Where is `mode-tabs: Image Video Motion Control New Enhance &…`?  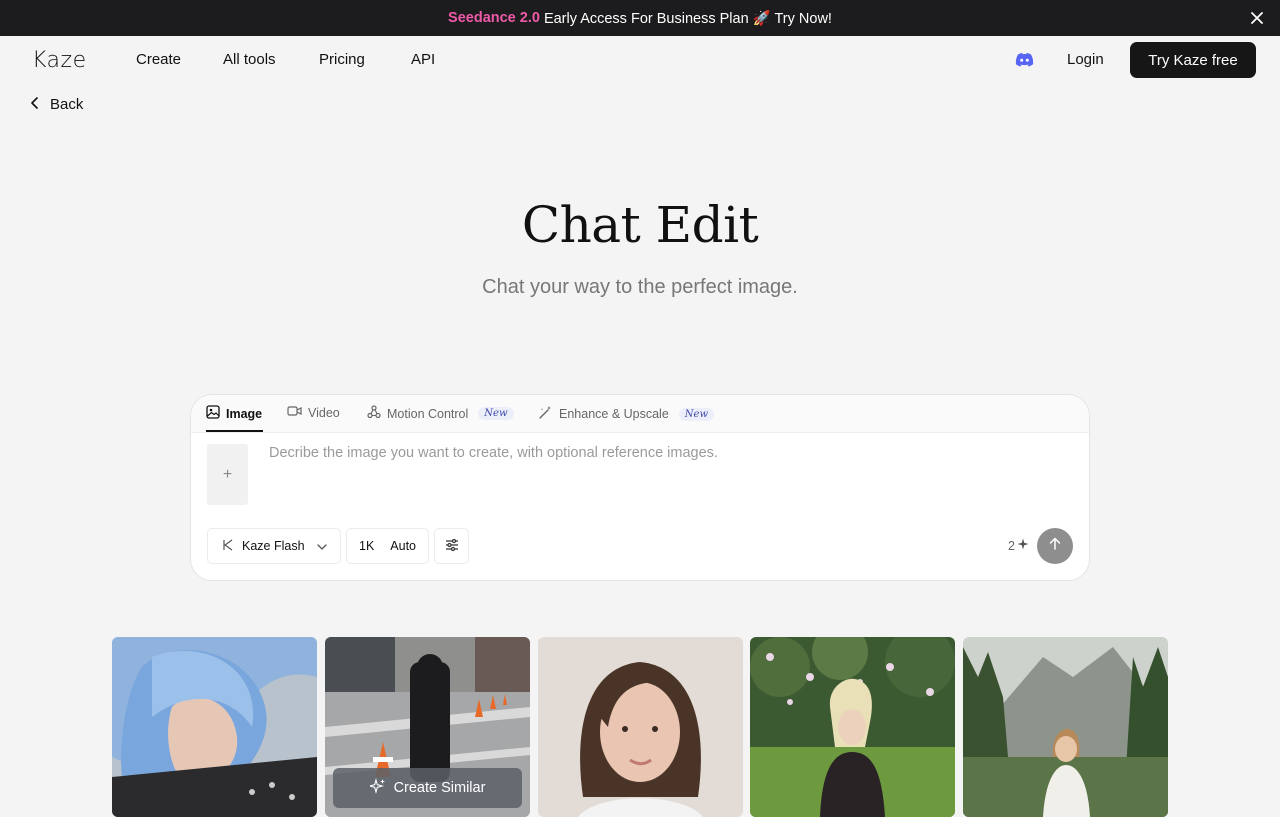
mode-tabs: Image Video Motion Control New Enhance &… is located at coordinates (640, 414).